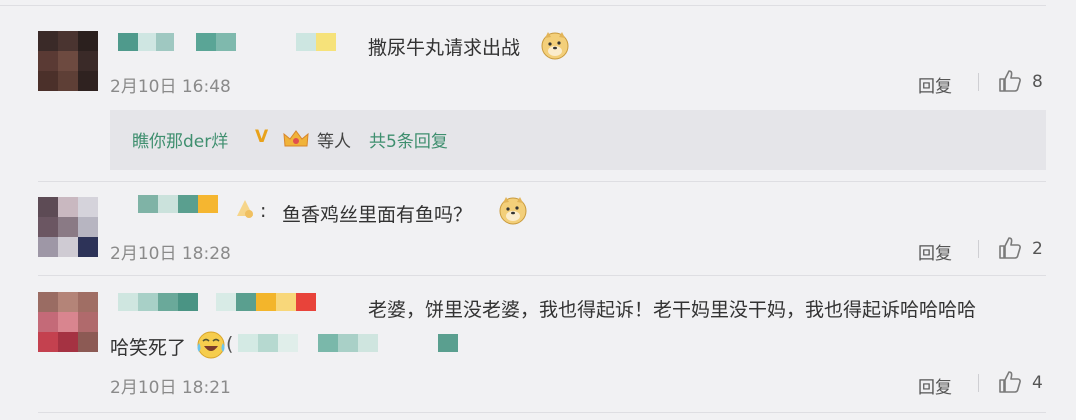 The width and height of the screenshot is (1076, 420). I want to click on reply-others: 等人, so click(334, 142).